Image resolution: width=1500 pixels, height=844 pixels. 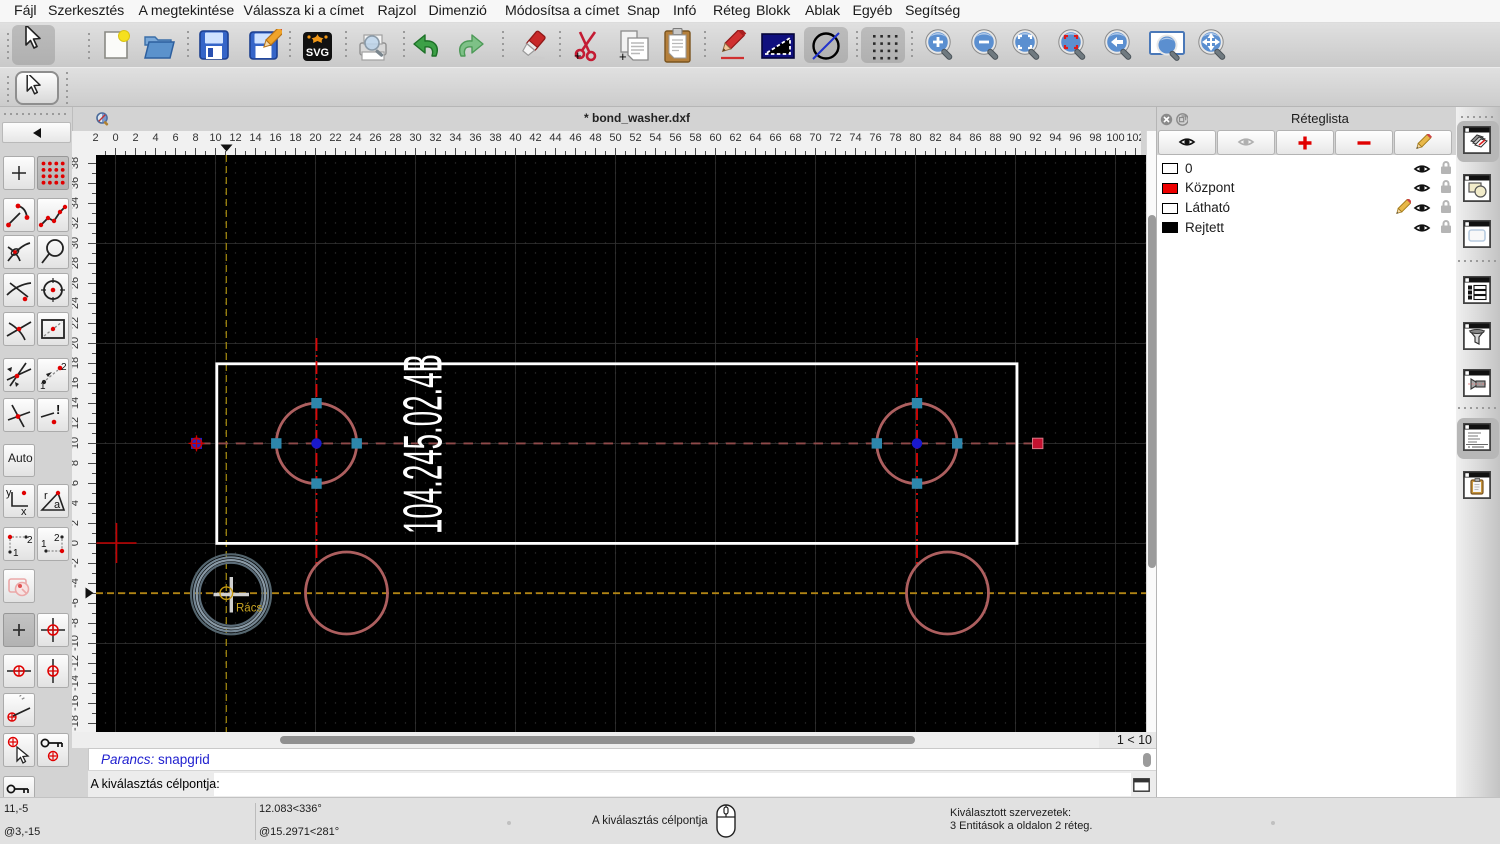 I want to click on svg-text: SVG, so click(x=317, y=53).